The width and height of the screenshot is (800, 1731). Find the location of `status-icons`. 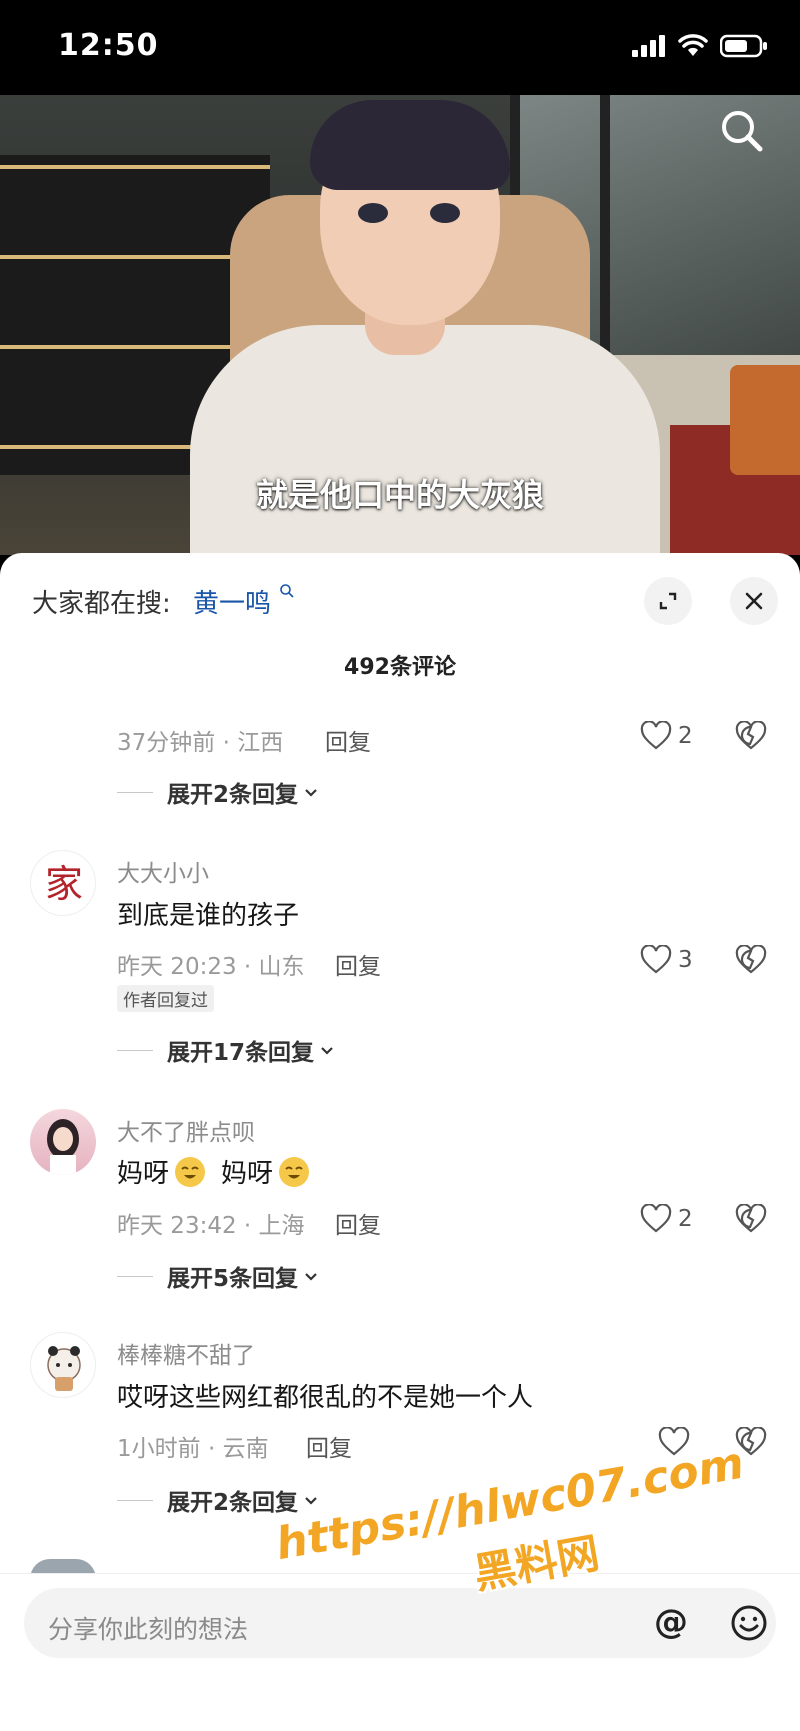

status-icons is located at coordinates (700, 46).